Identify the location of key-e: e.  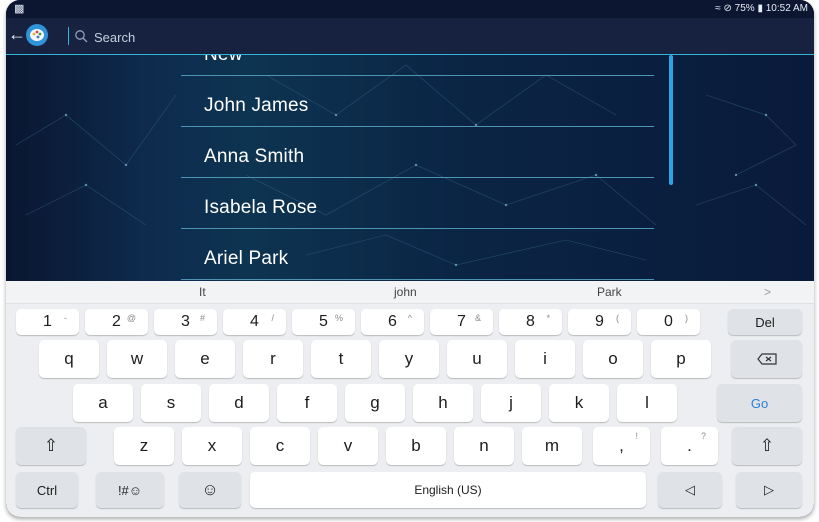
(205, 359).